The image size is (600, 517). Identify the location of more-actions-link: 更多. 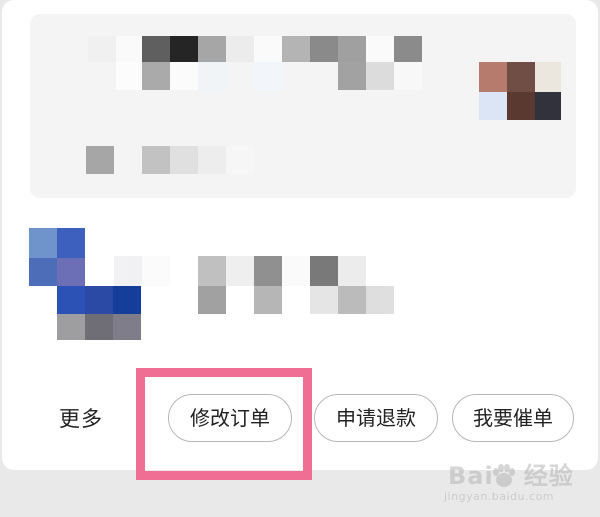
(83, 419).